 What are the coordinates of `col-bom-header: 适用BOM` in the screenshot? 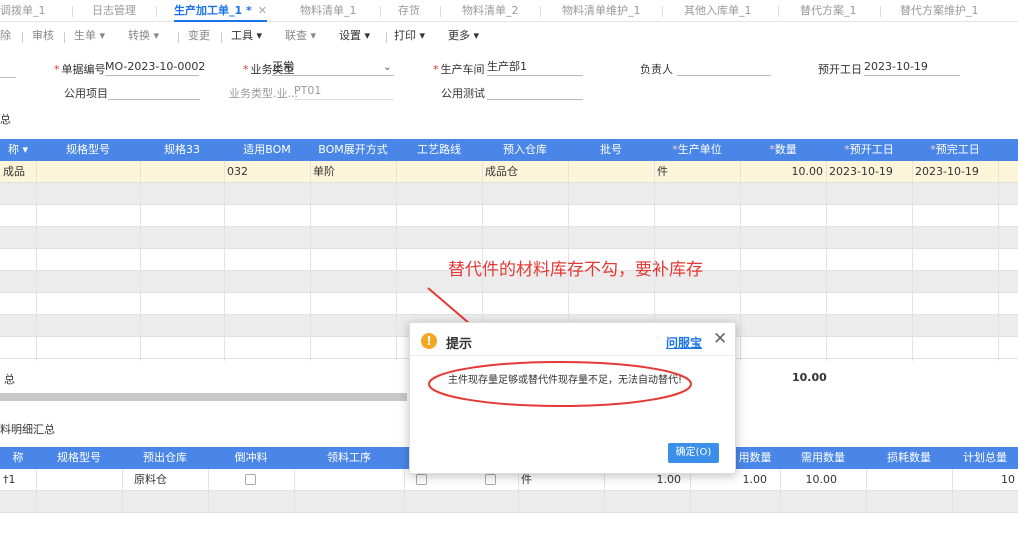 It's located at (267, 150).